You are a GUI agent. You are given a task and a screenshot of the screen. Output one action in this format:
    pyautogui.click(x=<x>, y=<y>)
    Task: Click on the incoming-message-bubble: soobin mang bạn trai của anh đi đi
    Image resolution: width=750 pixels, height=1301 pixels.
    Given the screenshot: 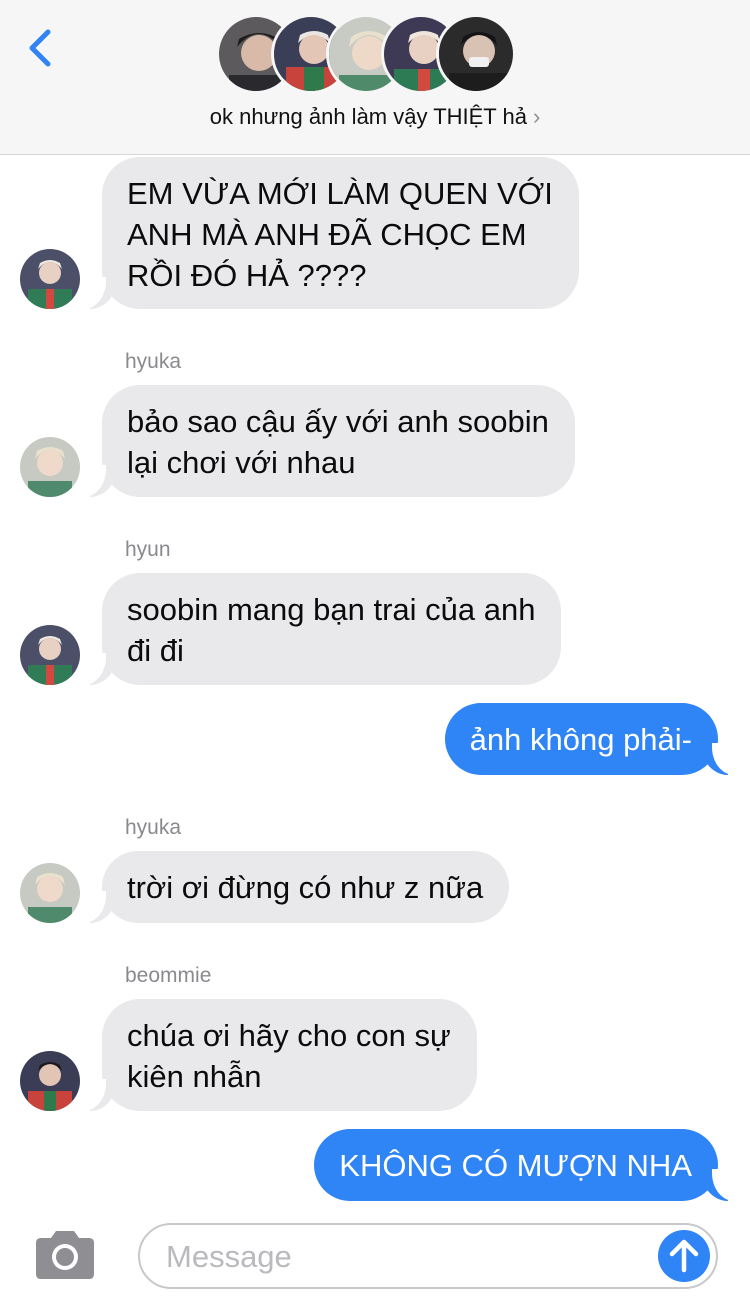 What is the action you would take?
    pyautogui.click(x=332, y=629)
    